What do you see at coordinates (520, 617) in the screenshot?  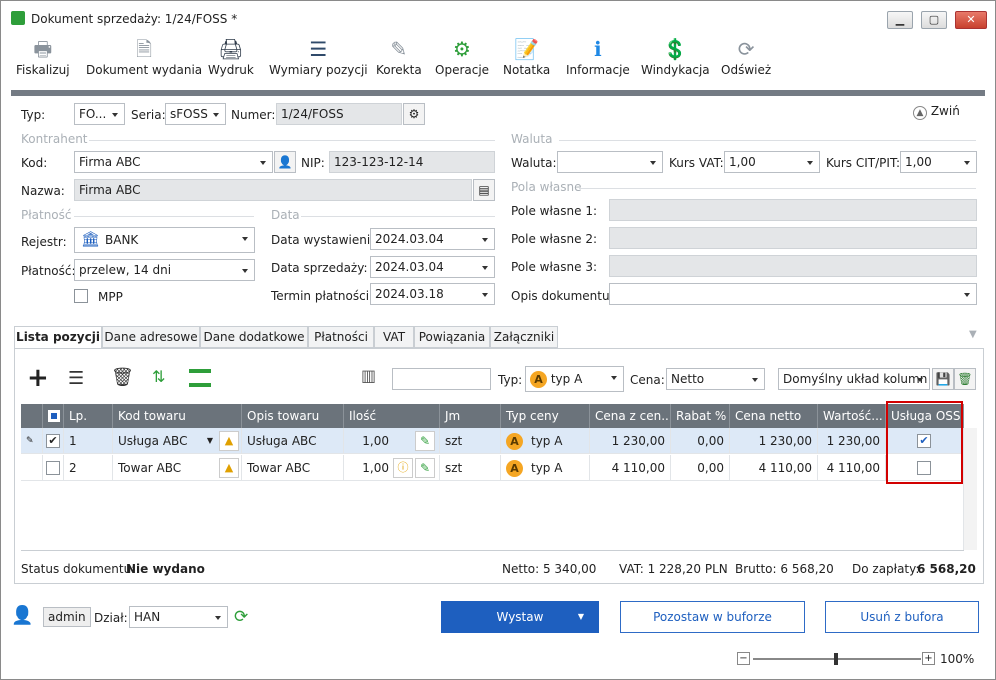 I see `wystaw-button: Wystaw ▼` at bounding box center [520, 617].